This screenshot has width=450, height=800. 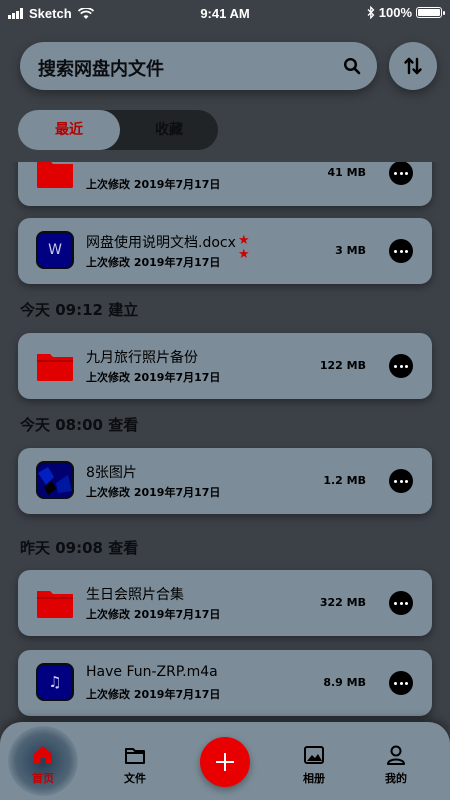 What do you see at coordinates (225, 184) in the screenshot?
I see `list-item: 上次修改 2019年7月17日 41 MB` at bounding box center [225, 184].